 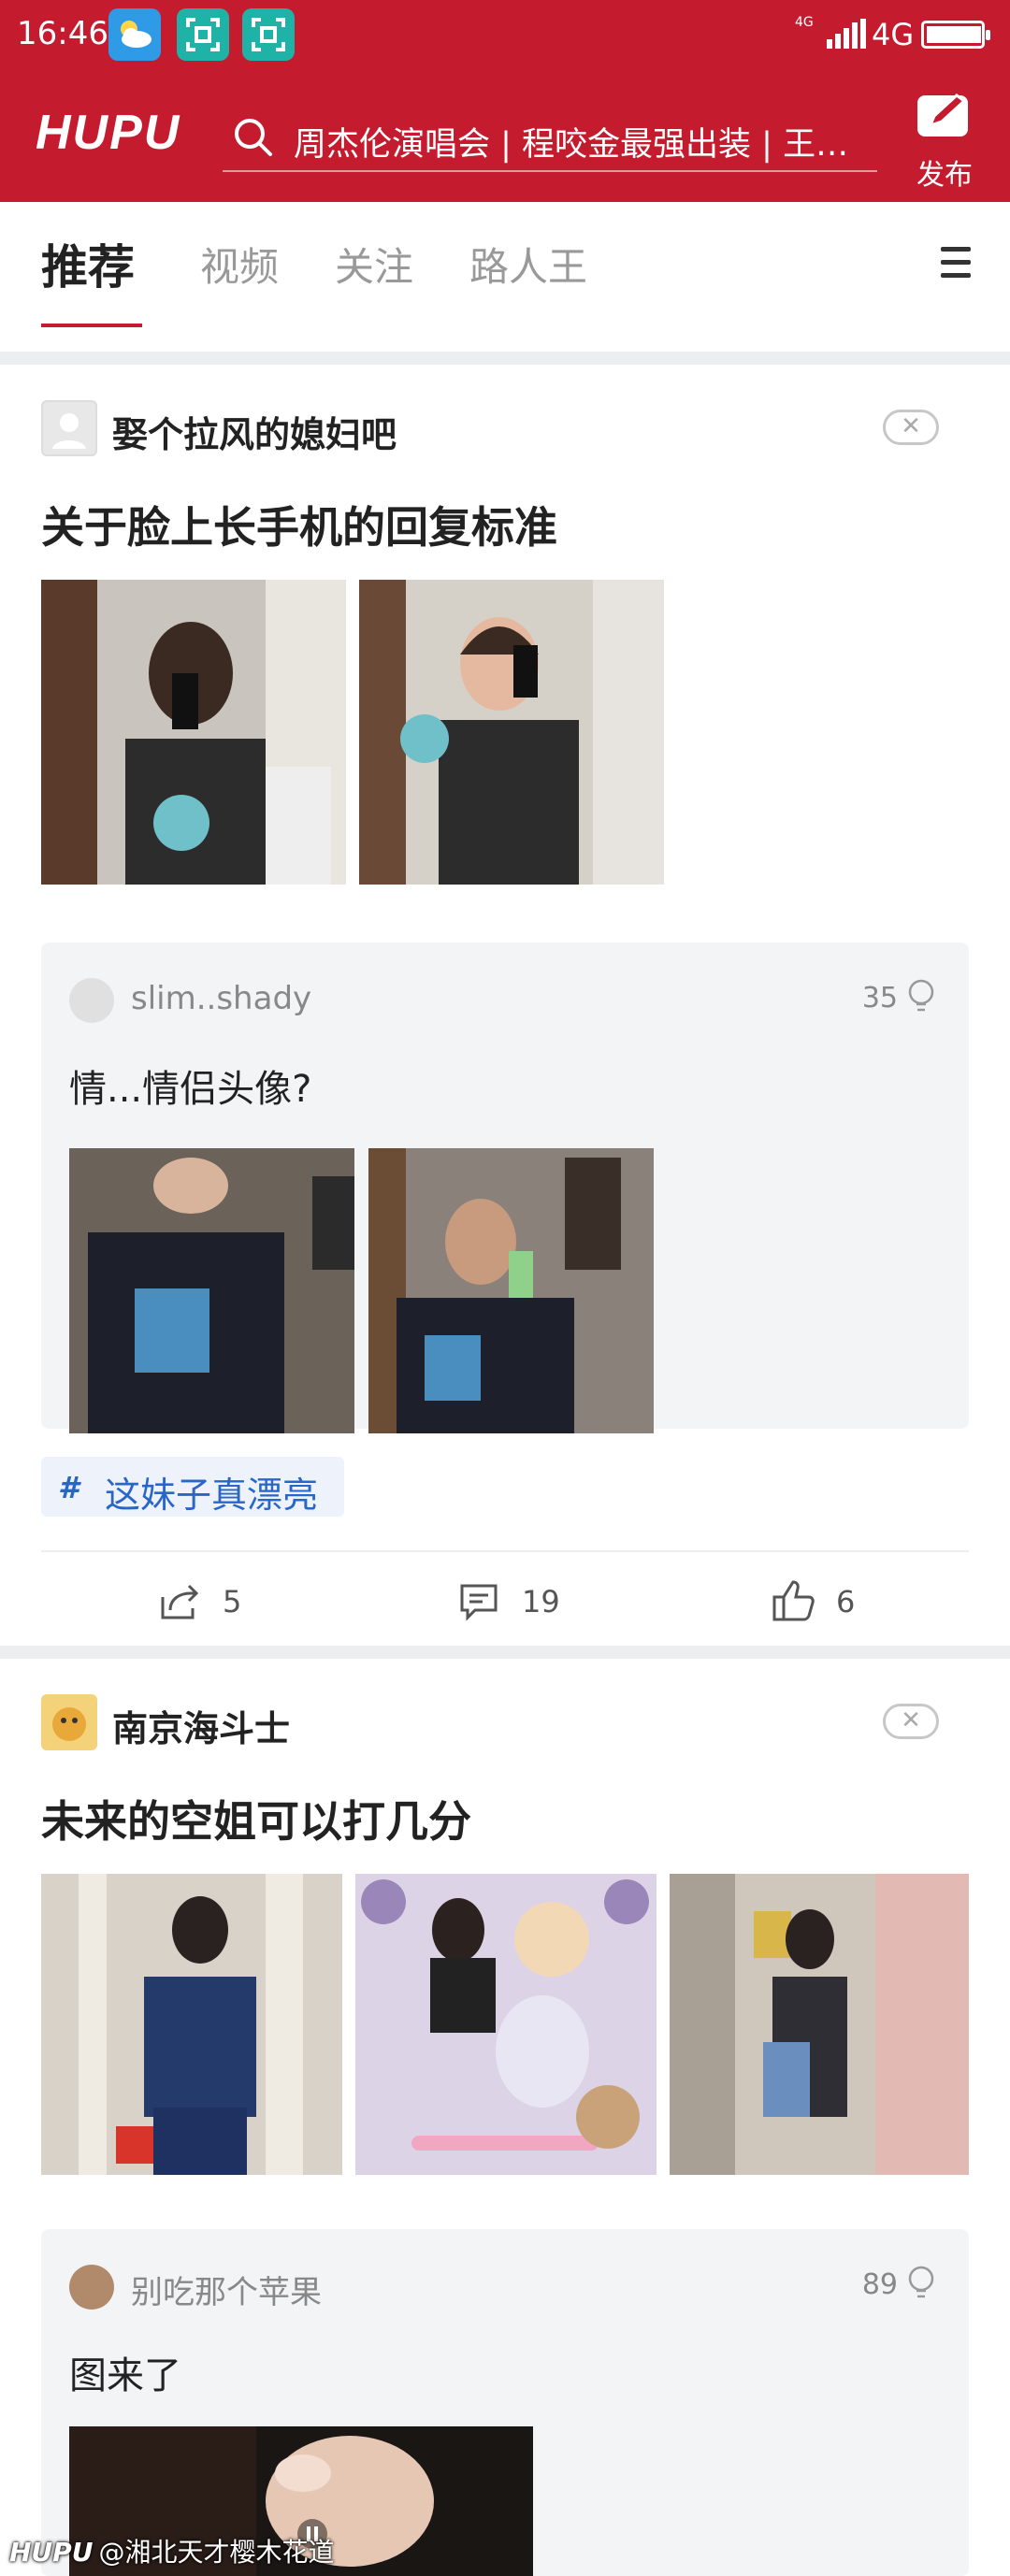 What do you see at coordinates (217, 2553) in the screenshot?
I see `watermark-text: @湘北天才樱木花道` at bounding box center [217, 2553].